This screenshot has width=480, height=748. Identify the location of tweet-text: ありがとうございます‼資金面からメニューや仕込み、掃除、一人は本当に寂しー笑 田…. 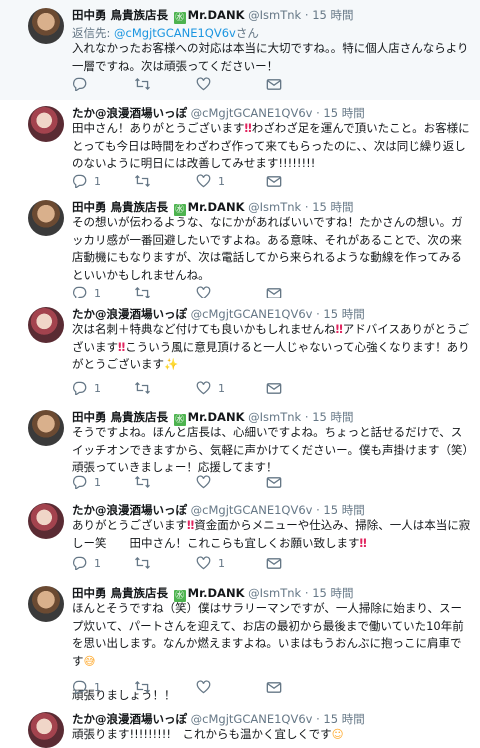
(272, 534).